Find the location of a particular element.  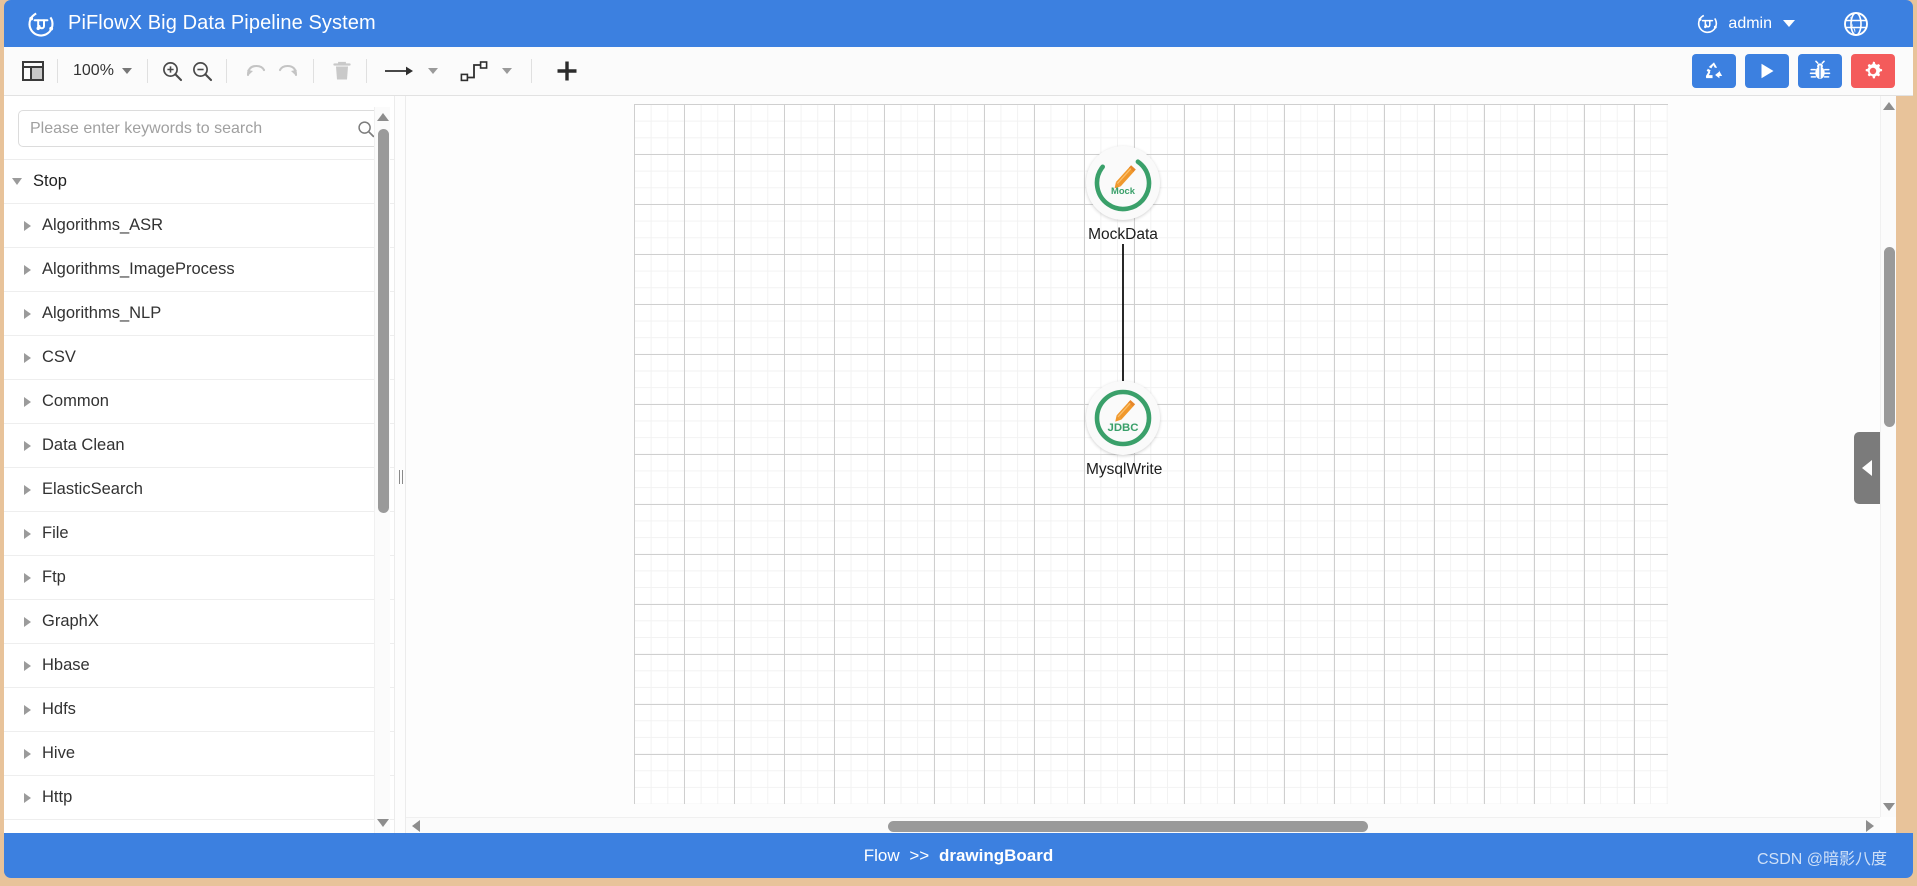

search-icon is located at coordinates (366, 131).